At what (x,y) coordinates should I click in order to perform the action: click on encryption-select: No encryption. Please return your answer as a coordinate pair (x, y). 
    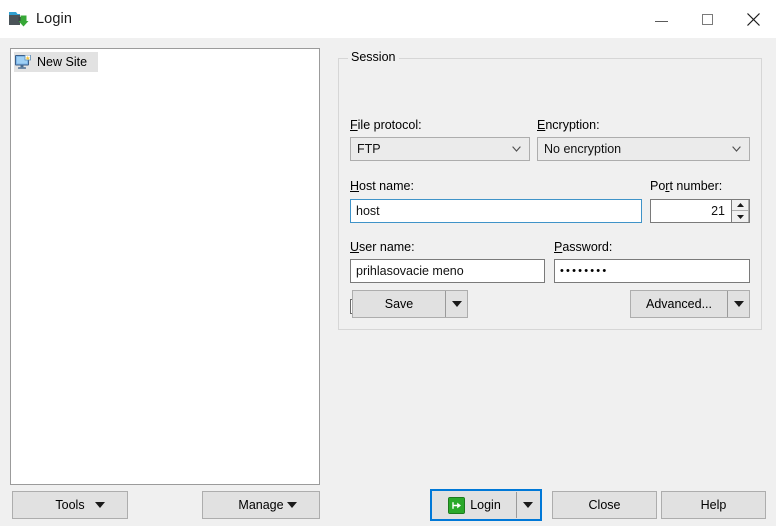
    Looking at the image, I should click on (643, 149).